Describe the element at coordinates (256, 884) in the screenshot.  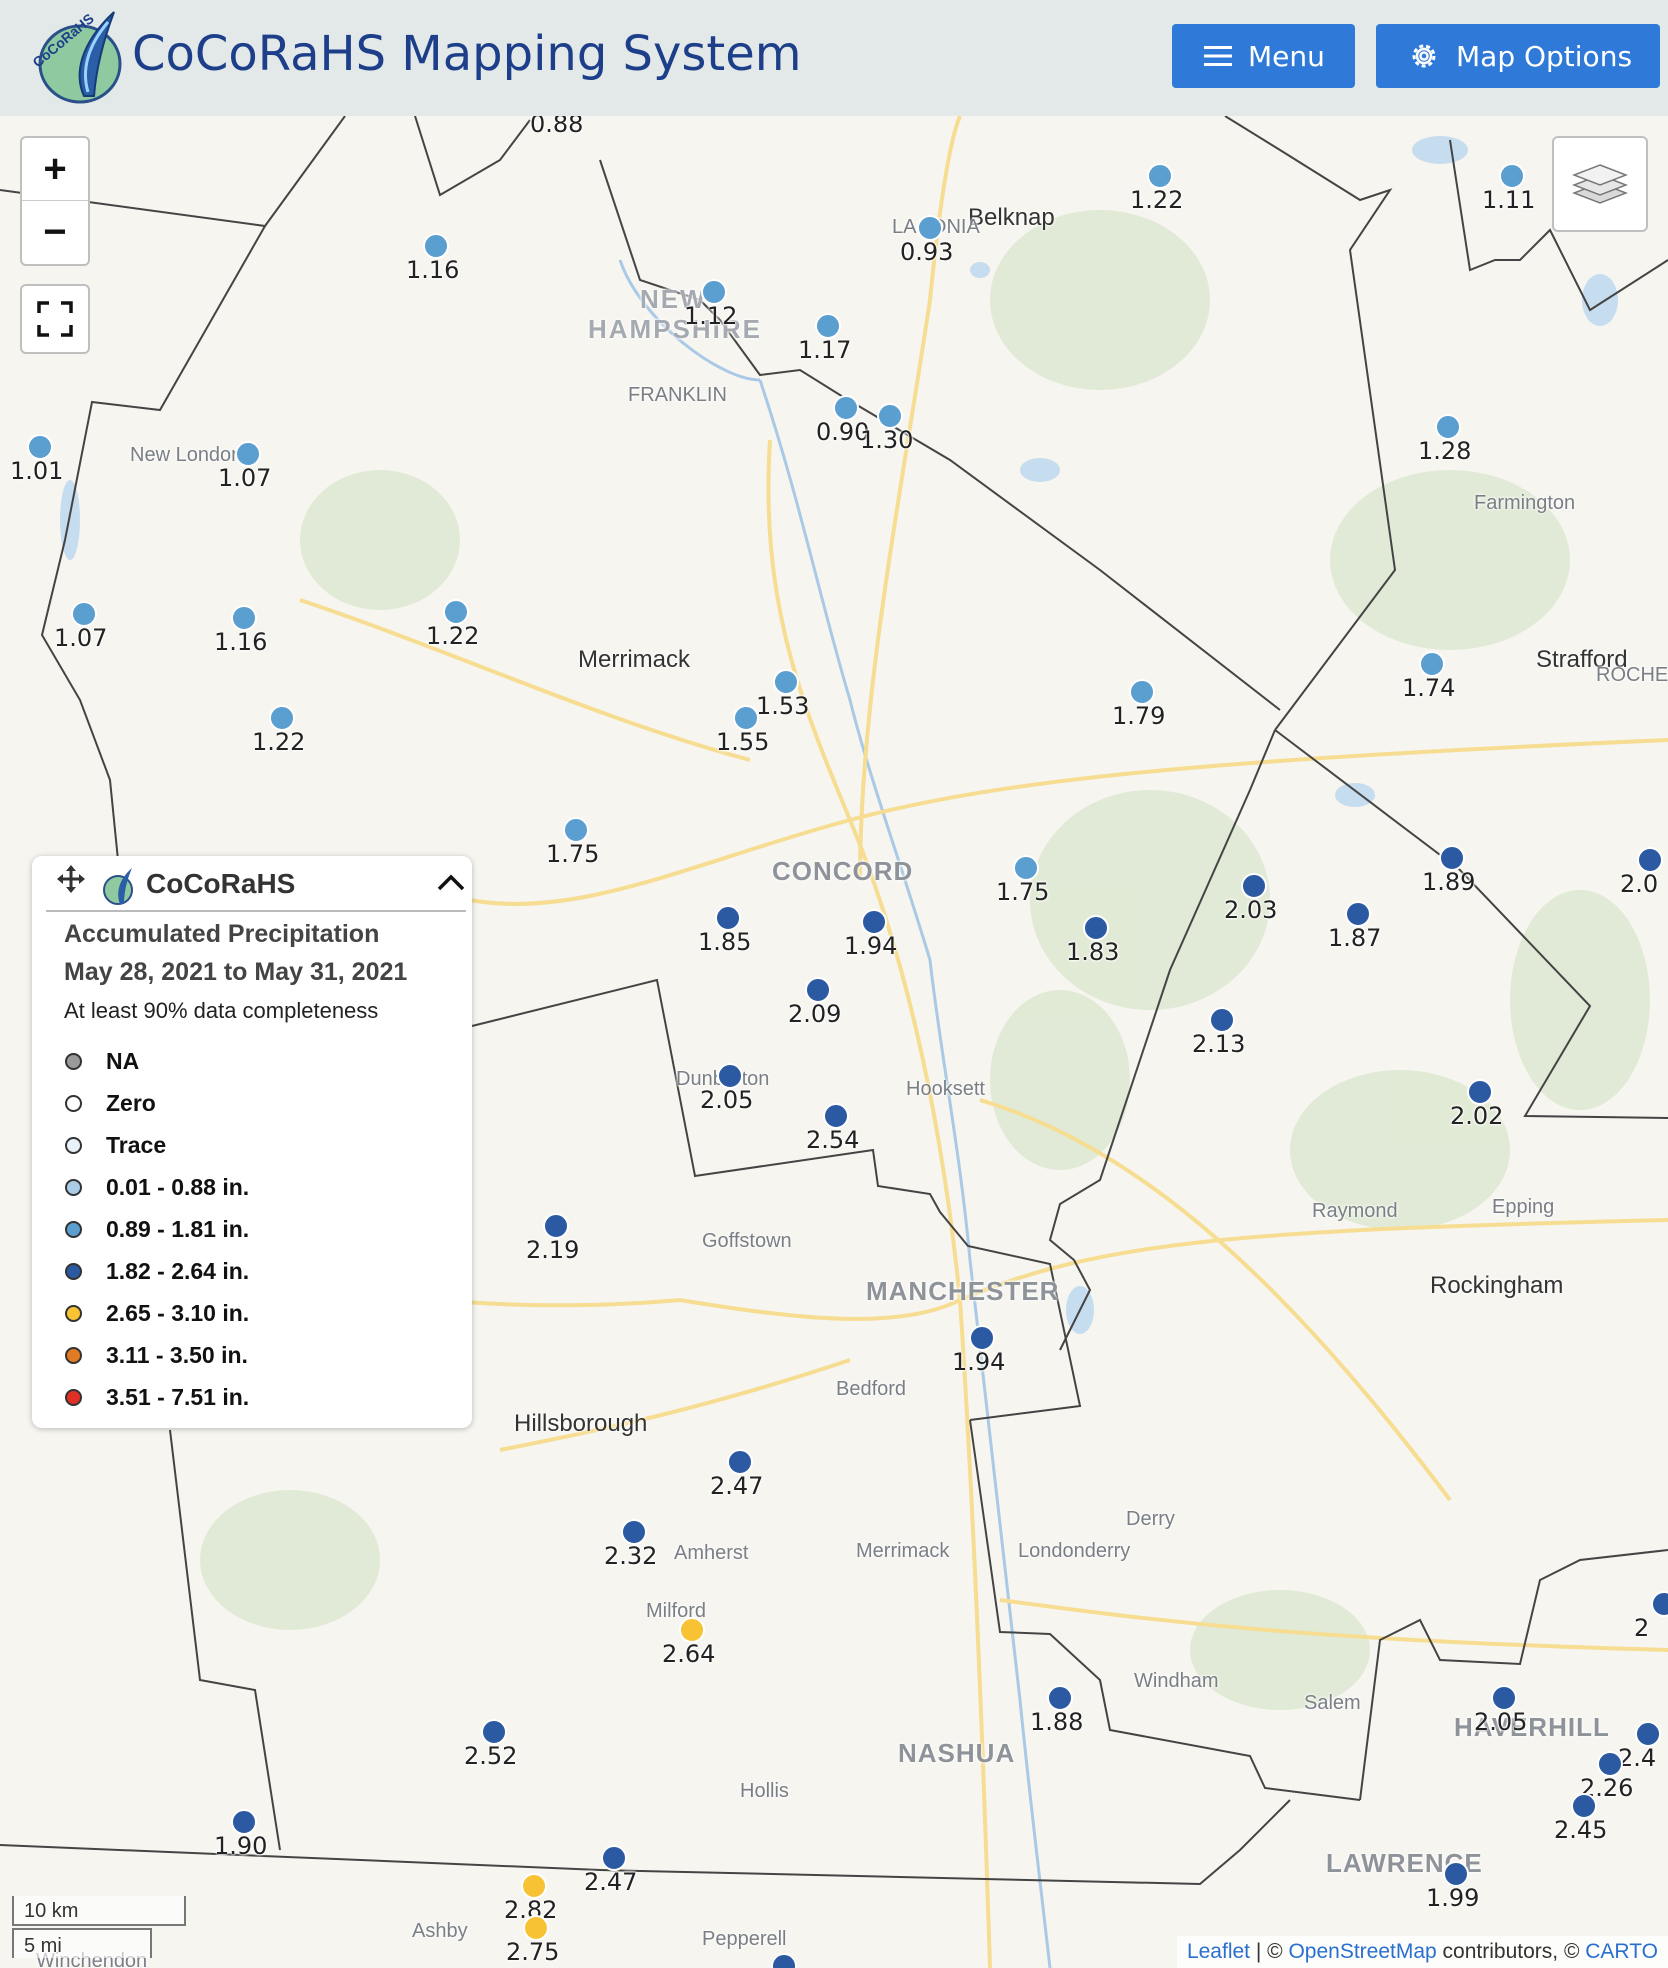
I see `legend-header: CoCoRaHS` at that location.